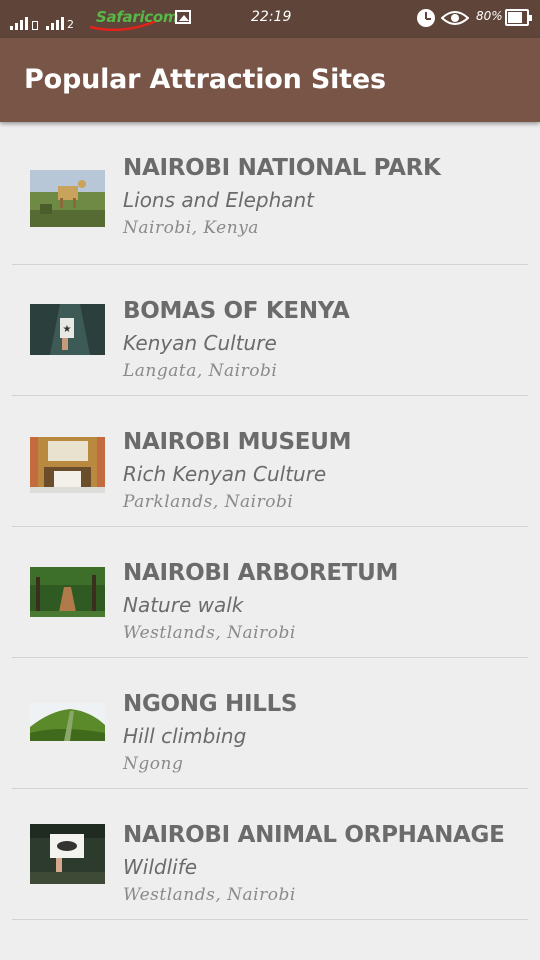 The height and width of the screenshot is (960, 540). What do you see at coordinates (200, 343) in the screenshot?
I see `attraction-description: Kenyan Culture` at bounding box center [200, 343].